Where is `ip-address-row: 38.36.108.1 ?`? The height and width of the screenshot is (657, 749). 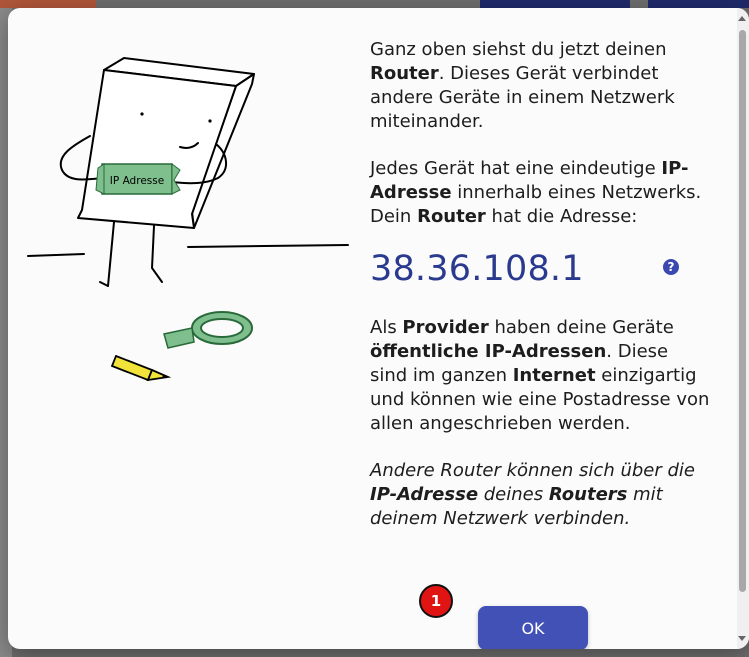
ip-address-row: 38.36.108.1 ? is located at coordinates (540, 269).